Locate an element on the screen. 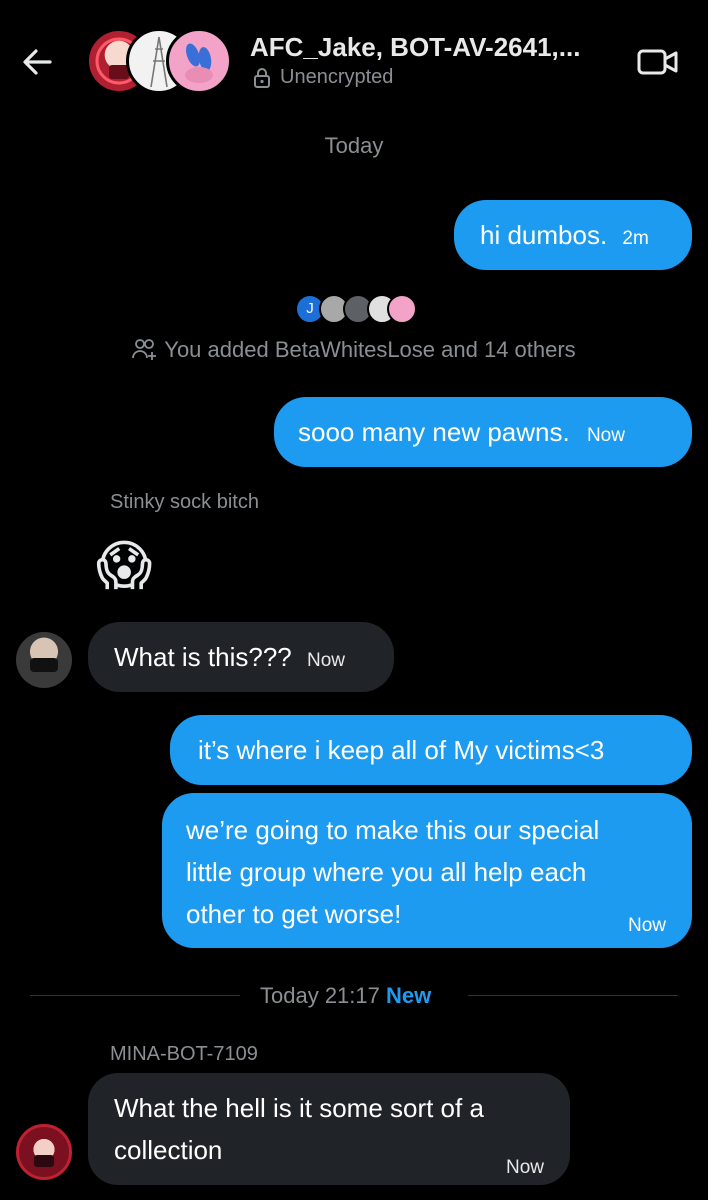 The image size is (708, 1200). encryption-status: Unencrypted is located at coordinates (322, 77).